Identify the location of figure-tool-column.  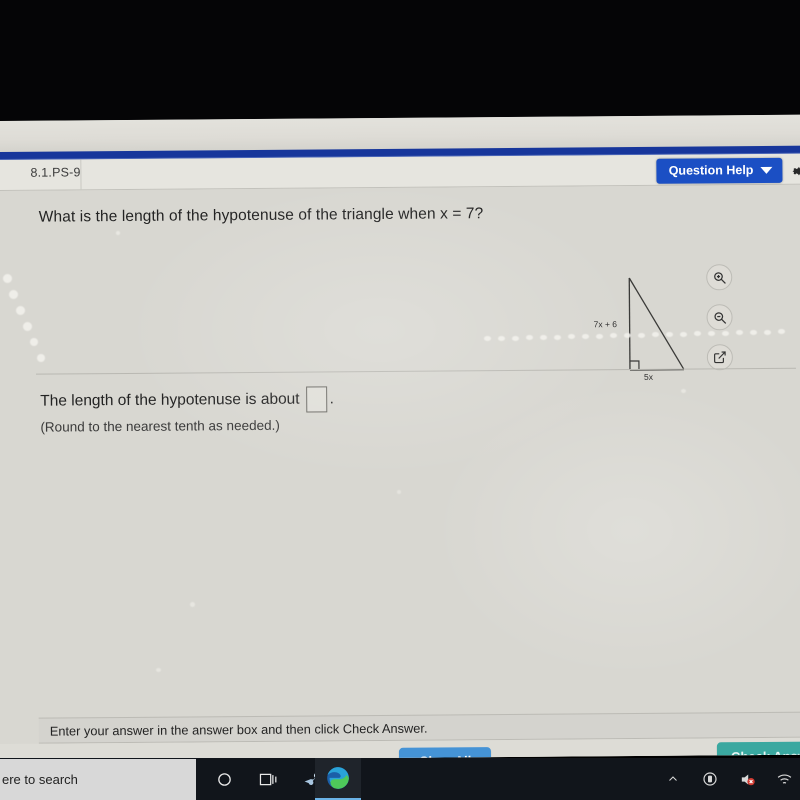
(719, 324).